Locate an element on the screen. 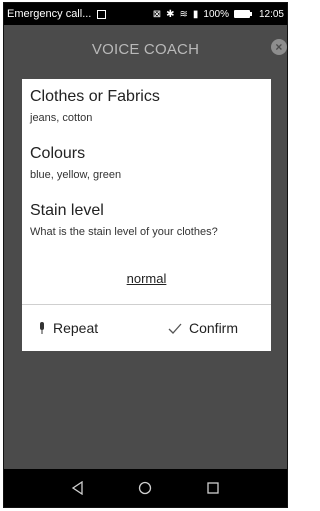 The image size is (320, 511). wifi-icon: ≋ is located at coordinates (183, 14).